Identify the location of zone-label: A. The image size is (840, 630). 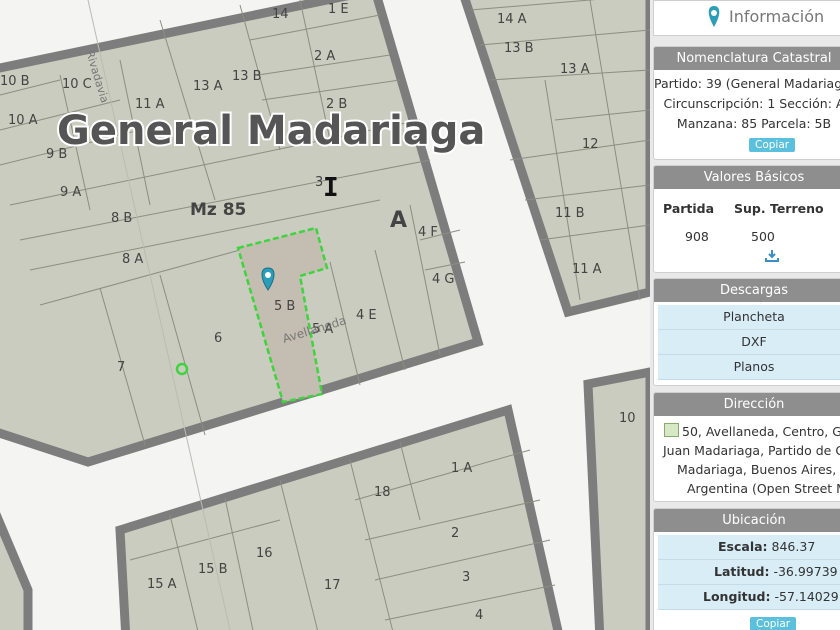
(398, 220).